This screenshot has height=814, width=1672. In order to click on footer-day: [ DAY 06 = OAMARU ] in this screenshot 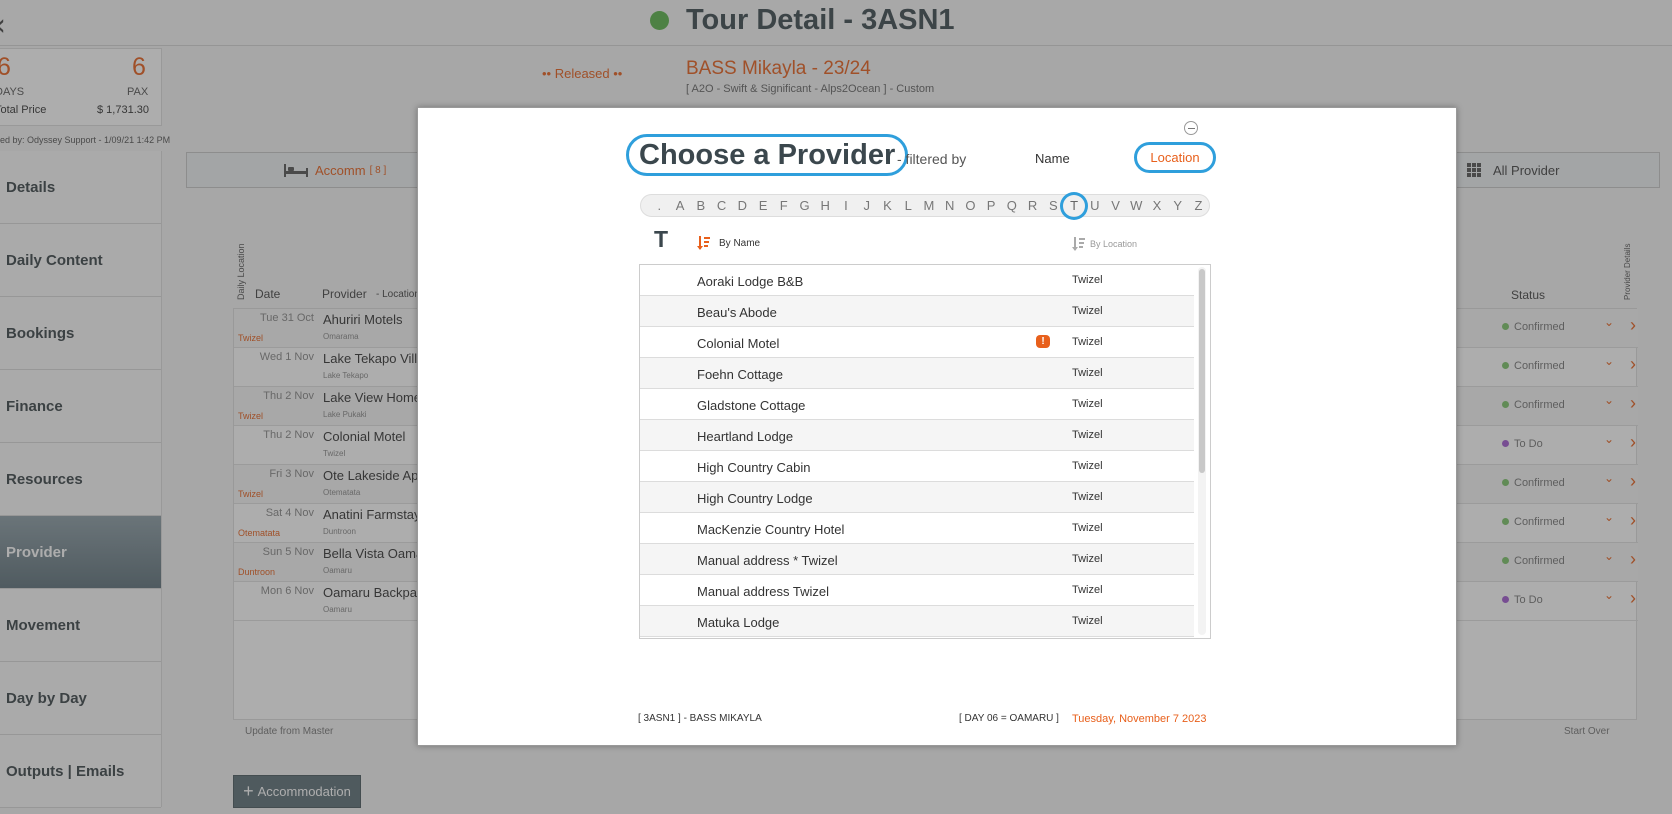, I will do `click(1009, 718)`.